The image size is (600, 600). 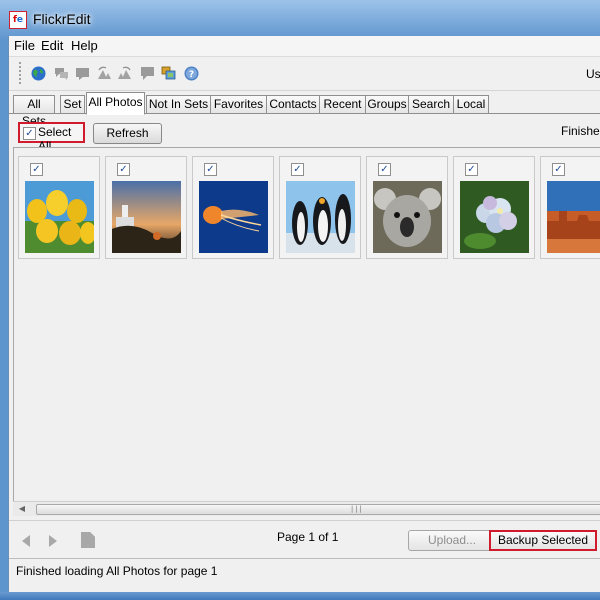 I want to click on photo-card-lighthouse: ✓, so click(x=146, y=207).